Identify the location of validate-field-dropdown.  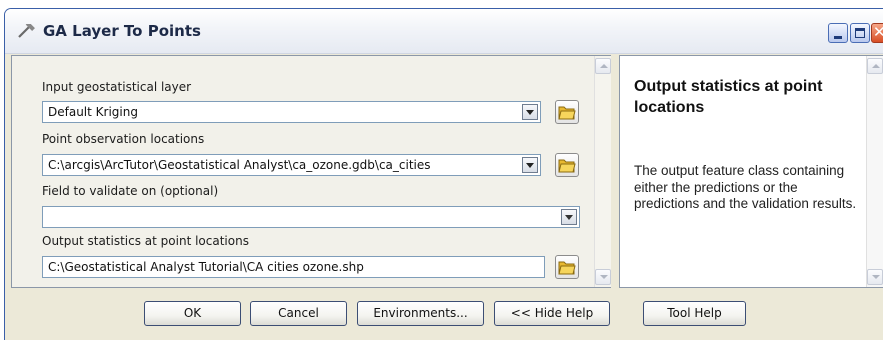
(569, 217).